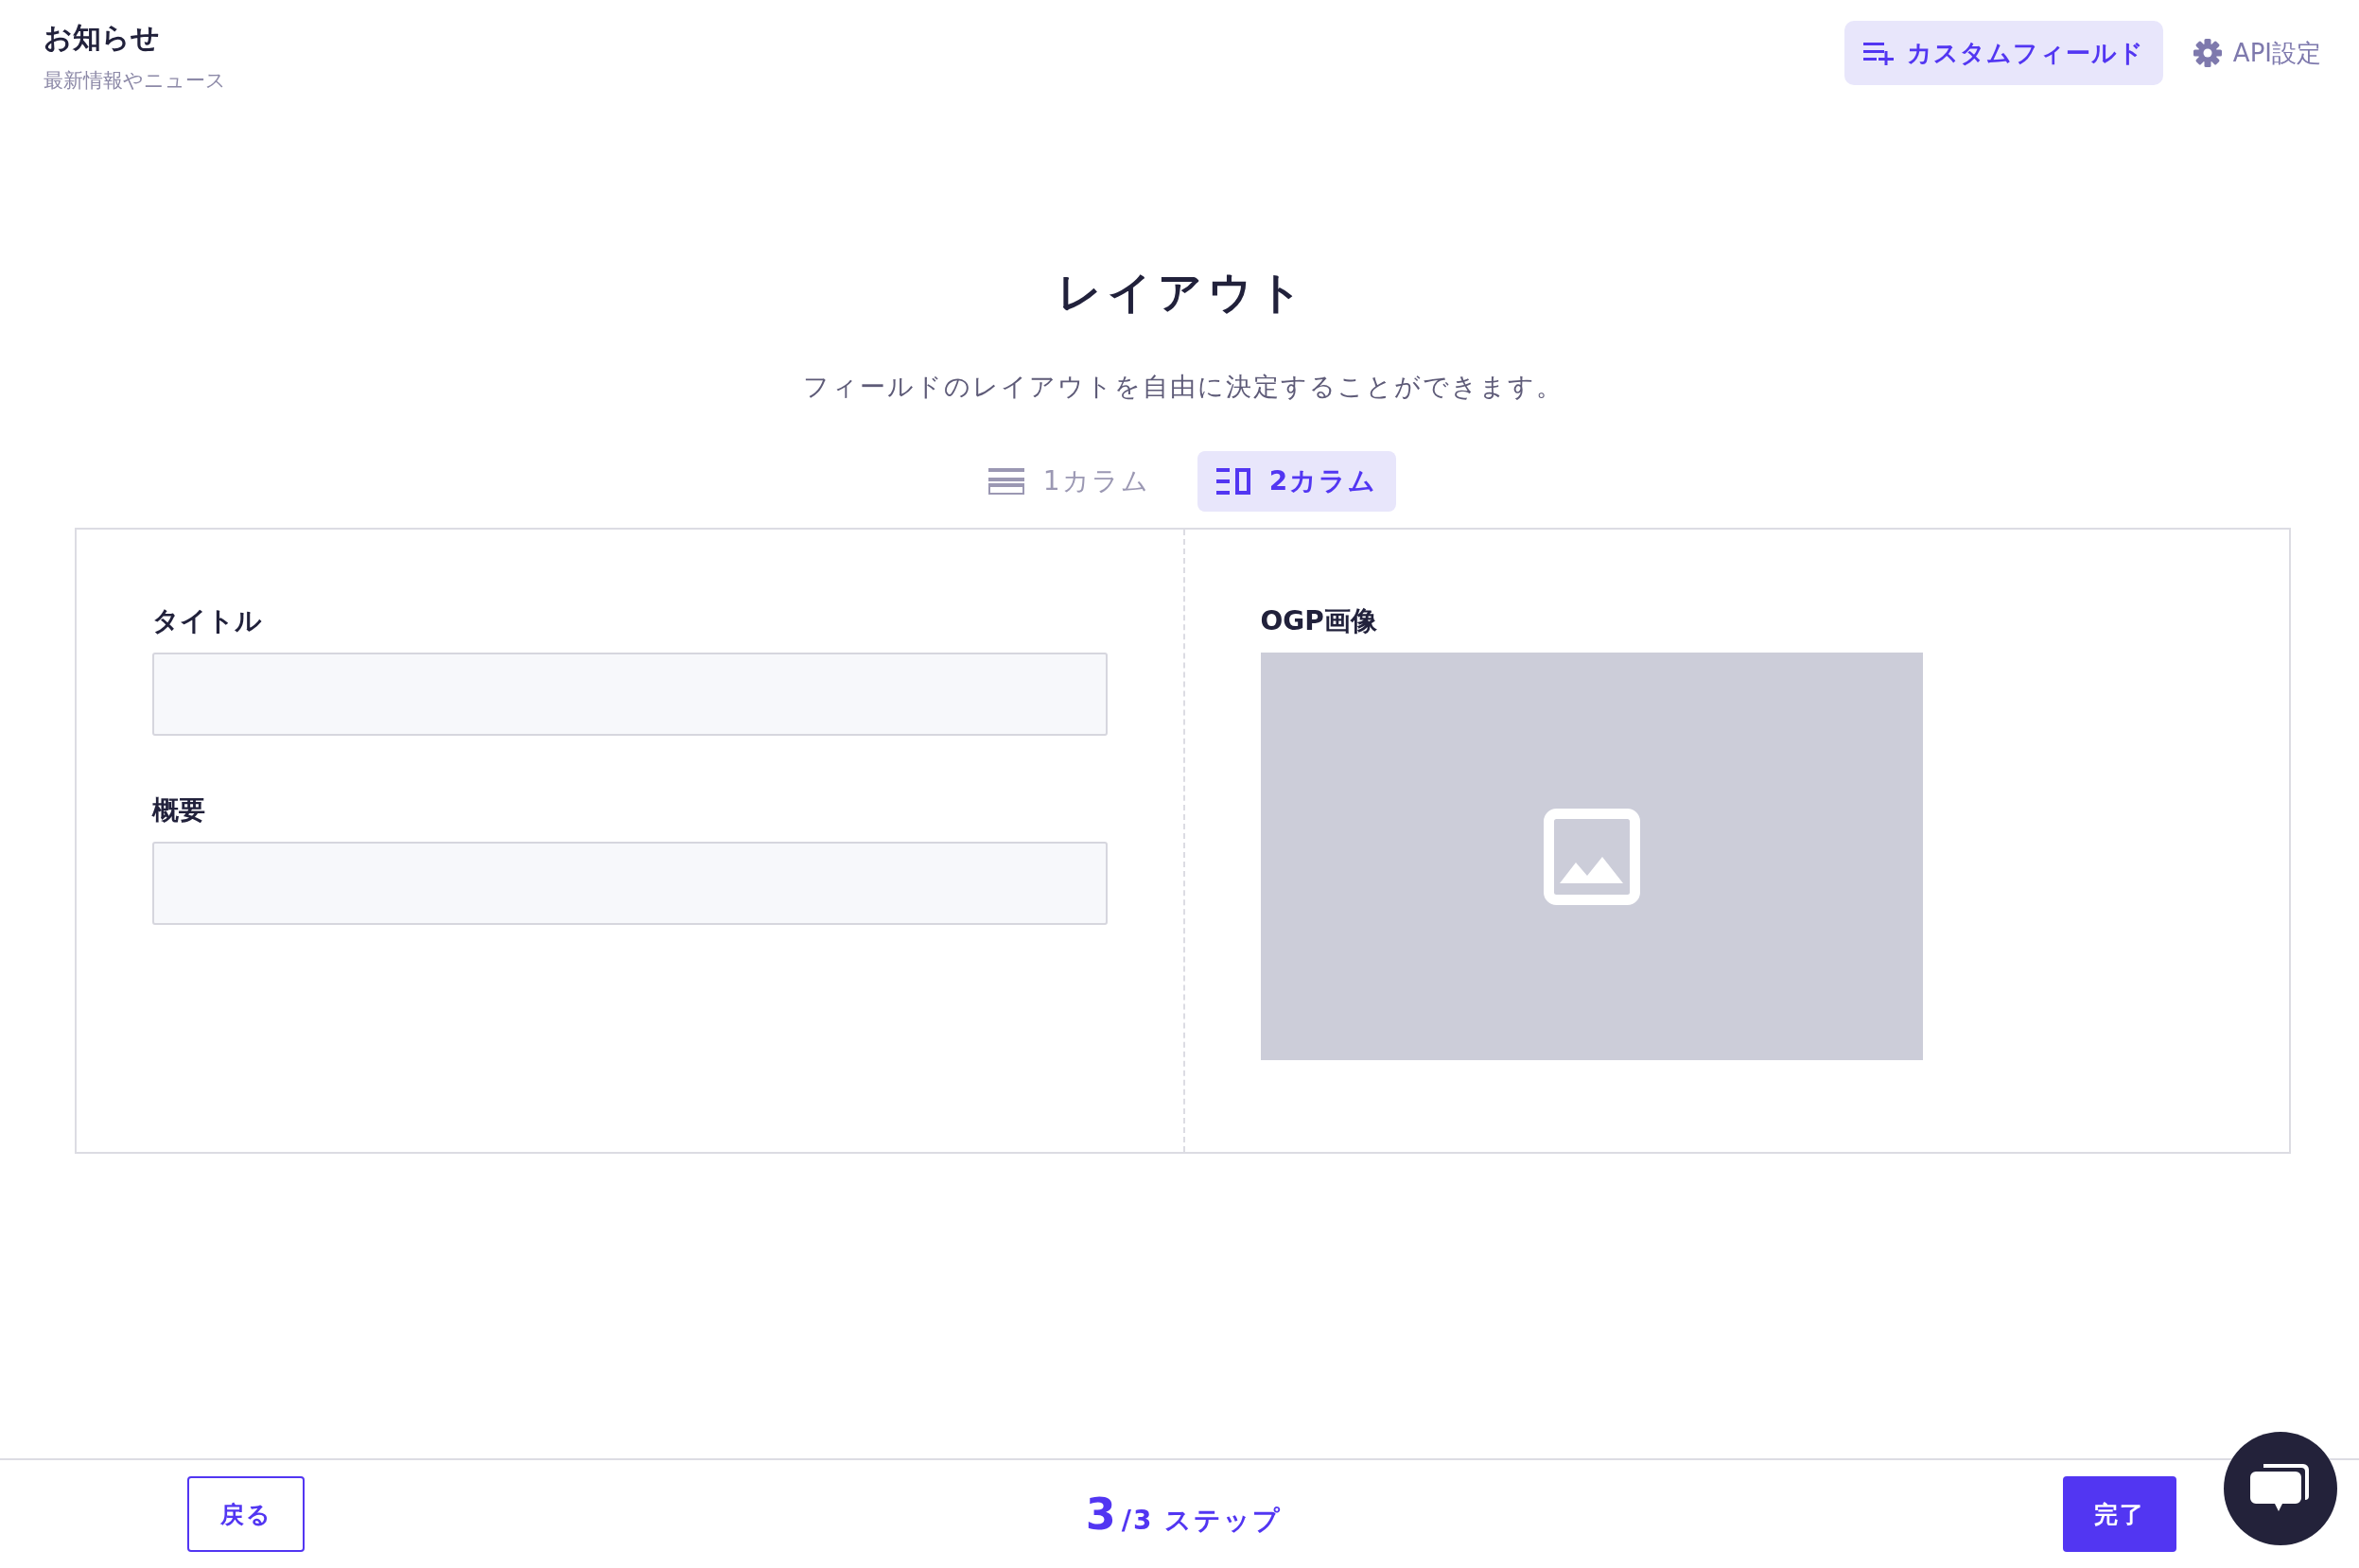 This screenshot has height=1568, width=2359. I want to click on step-total: /3 ステップ, so click(1202, 1521).